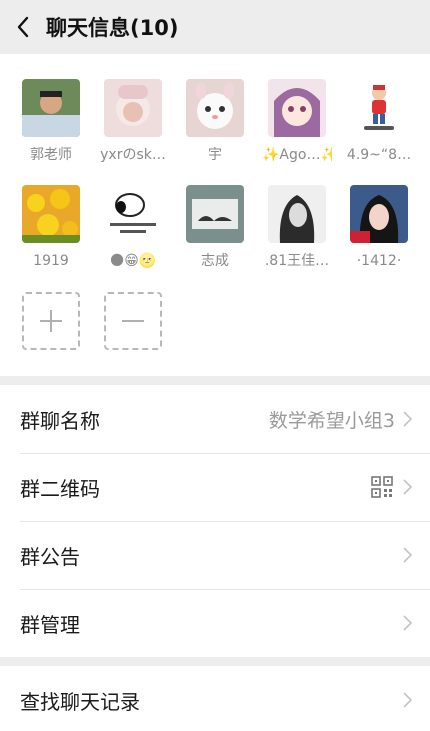 Image resolution: width=430 pixels, height=731 pixels. What do you see at coordinates (215, 487) in the screenshot?
I see `group-qr-row: 群二维码` at bounding box center [215, 487].